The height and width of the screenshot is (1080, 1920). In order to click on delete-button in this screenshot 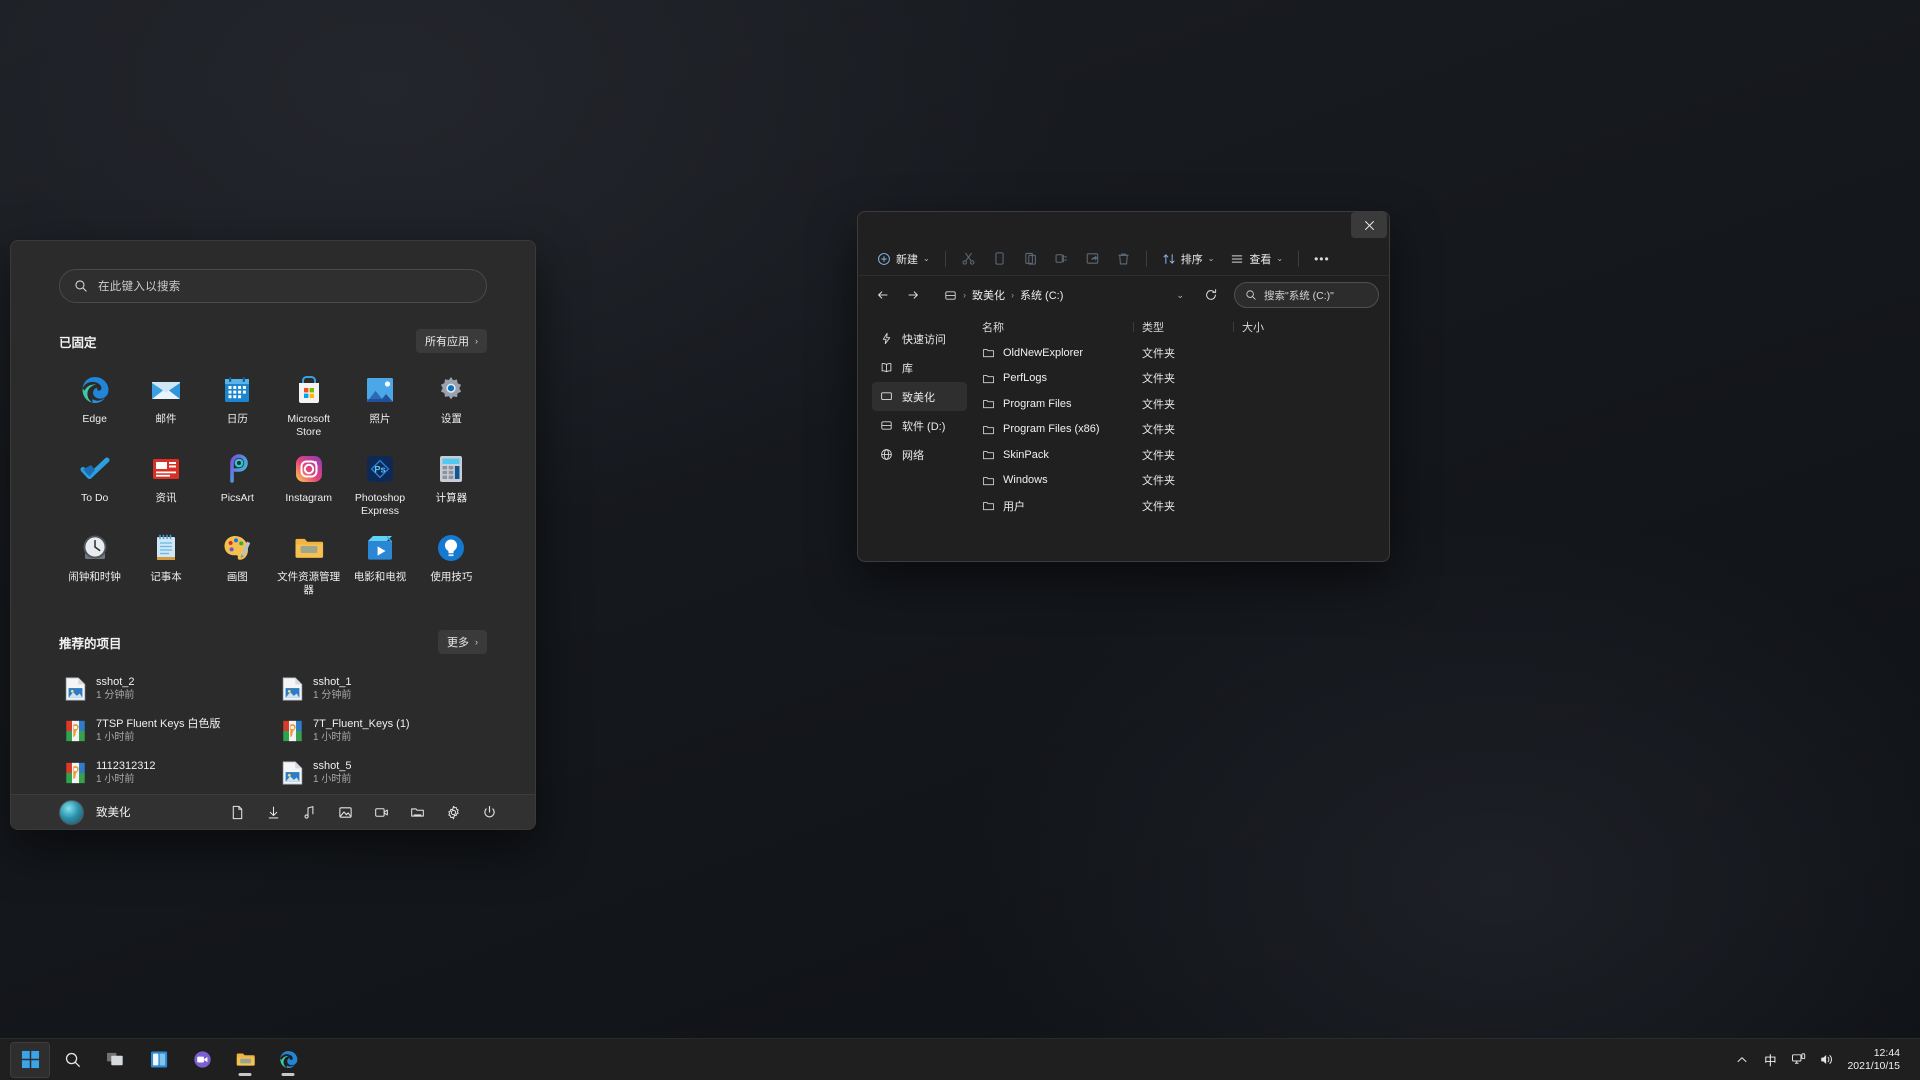, I will do `click(1123, 259)`.